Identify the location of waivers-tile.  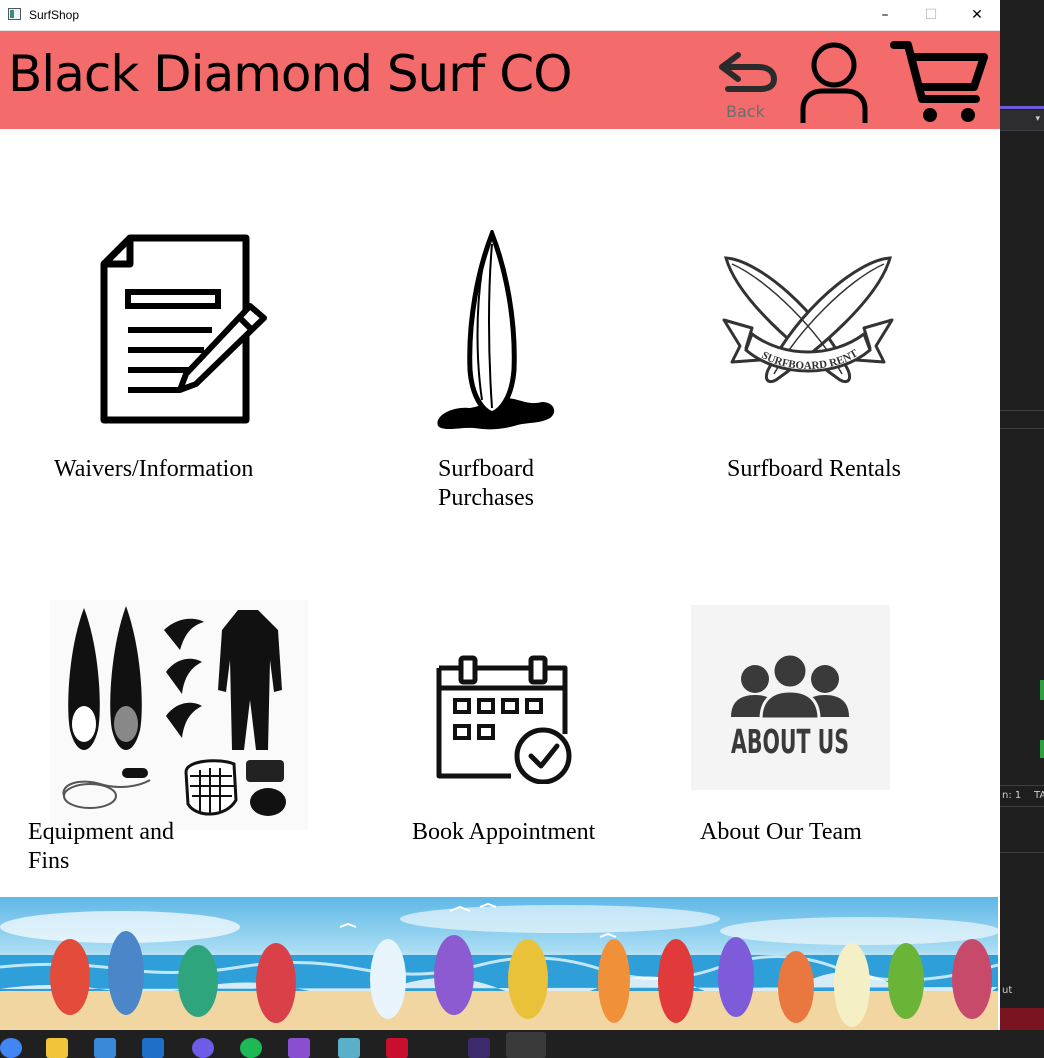
(185, 329).